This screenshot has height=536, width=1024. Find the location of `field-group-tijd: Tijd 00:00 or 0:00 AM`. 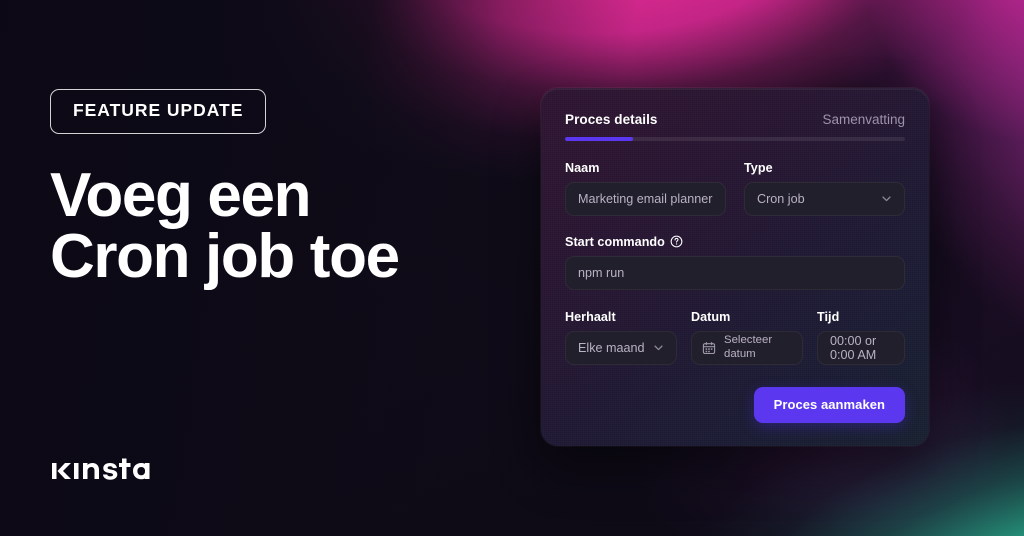

field-group-tijd: Tijd 00:00 or 0:00 AM is located at coordinates (861, 337).